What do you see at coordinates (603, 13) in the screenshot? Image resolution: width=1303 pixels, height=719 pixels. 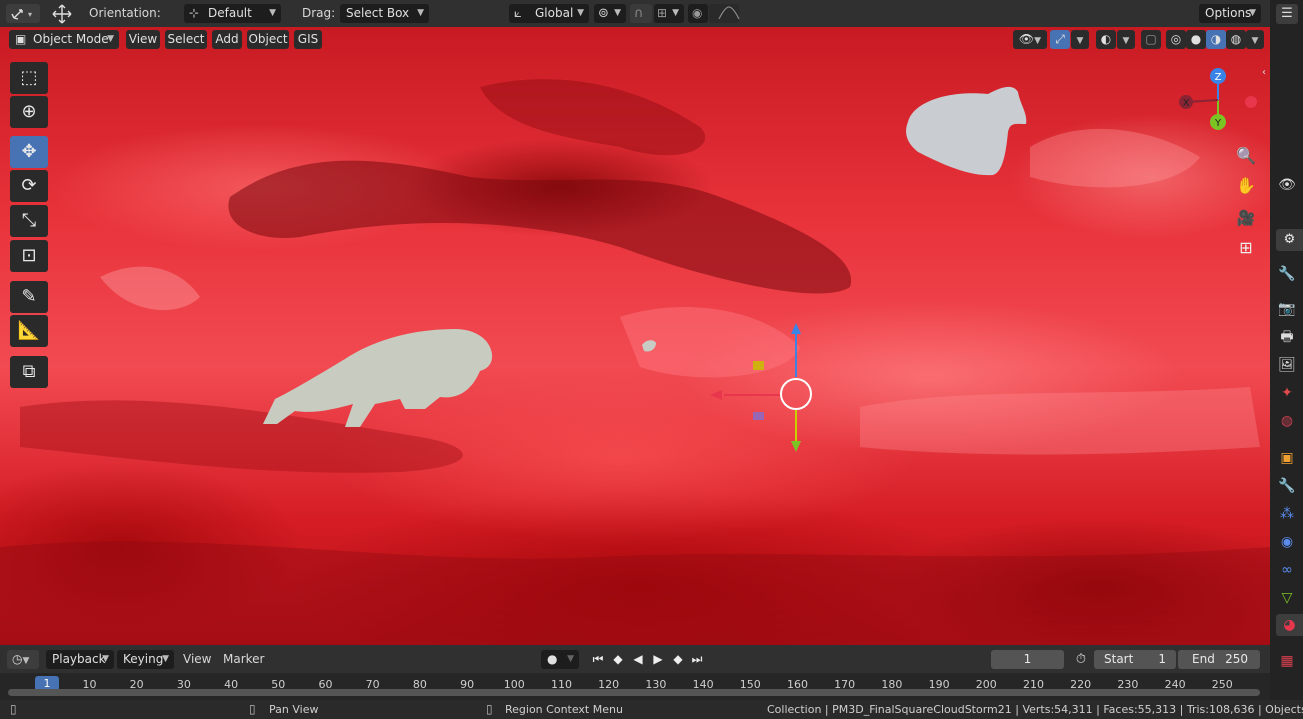 I see `pivot-icon: ⊚` at bounding box center [603, 13].